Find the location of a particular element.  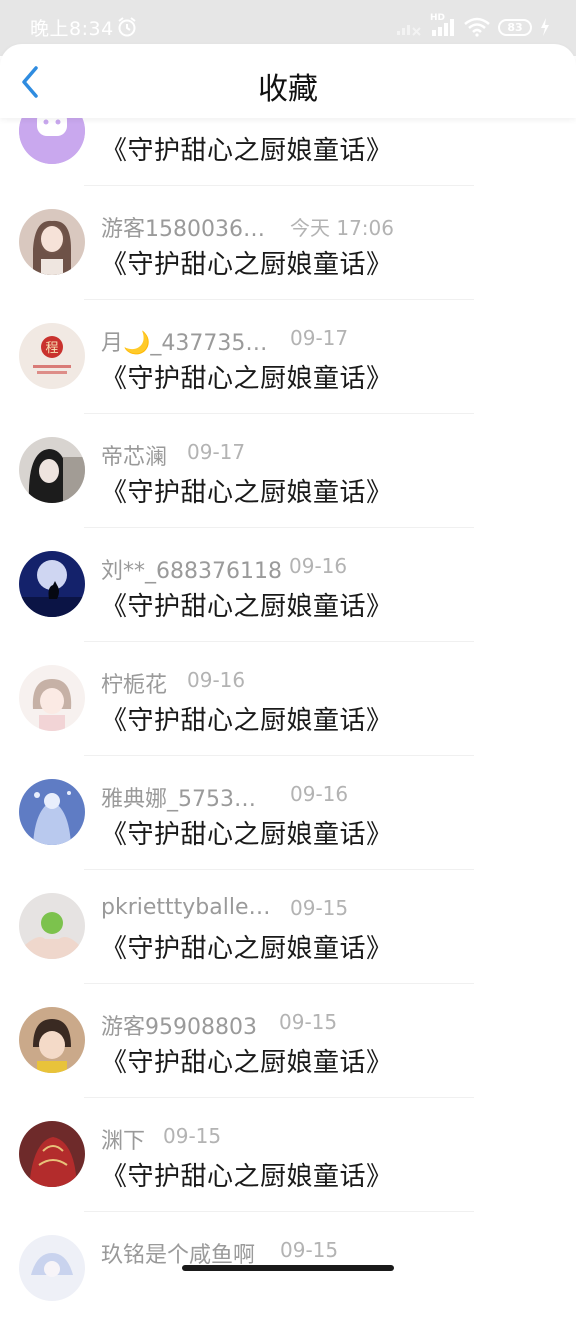

page-title: 收藏 is located at coordinates (288, 89).